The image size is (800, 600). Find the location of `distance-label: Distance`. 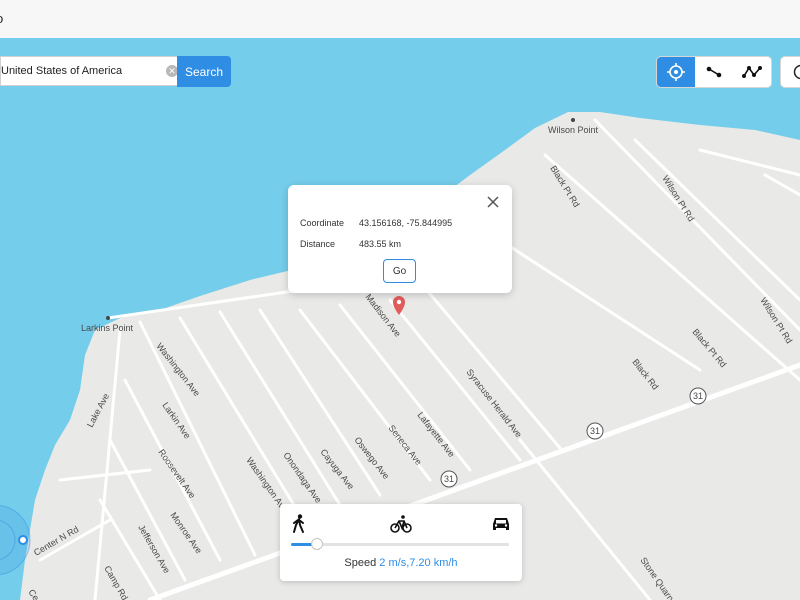

distance-label: Distance is located at coordinates (318, 244).